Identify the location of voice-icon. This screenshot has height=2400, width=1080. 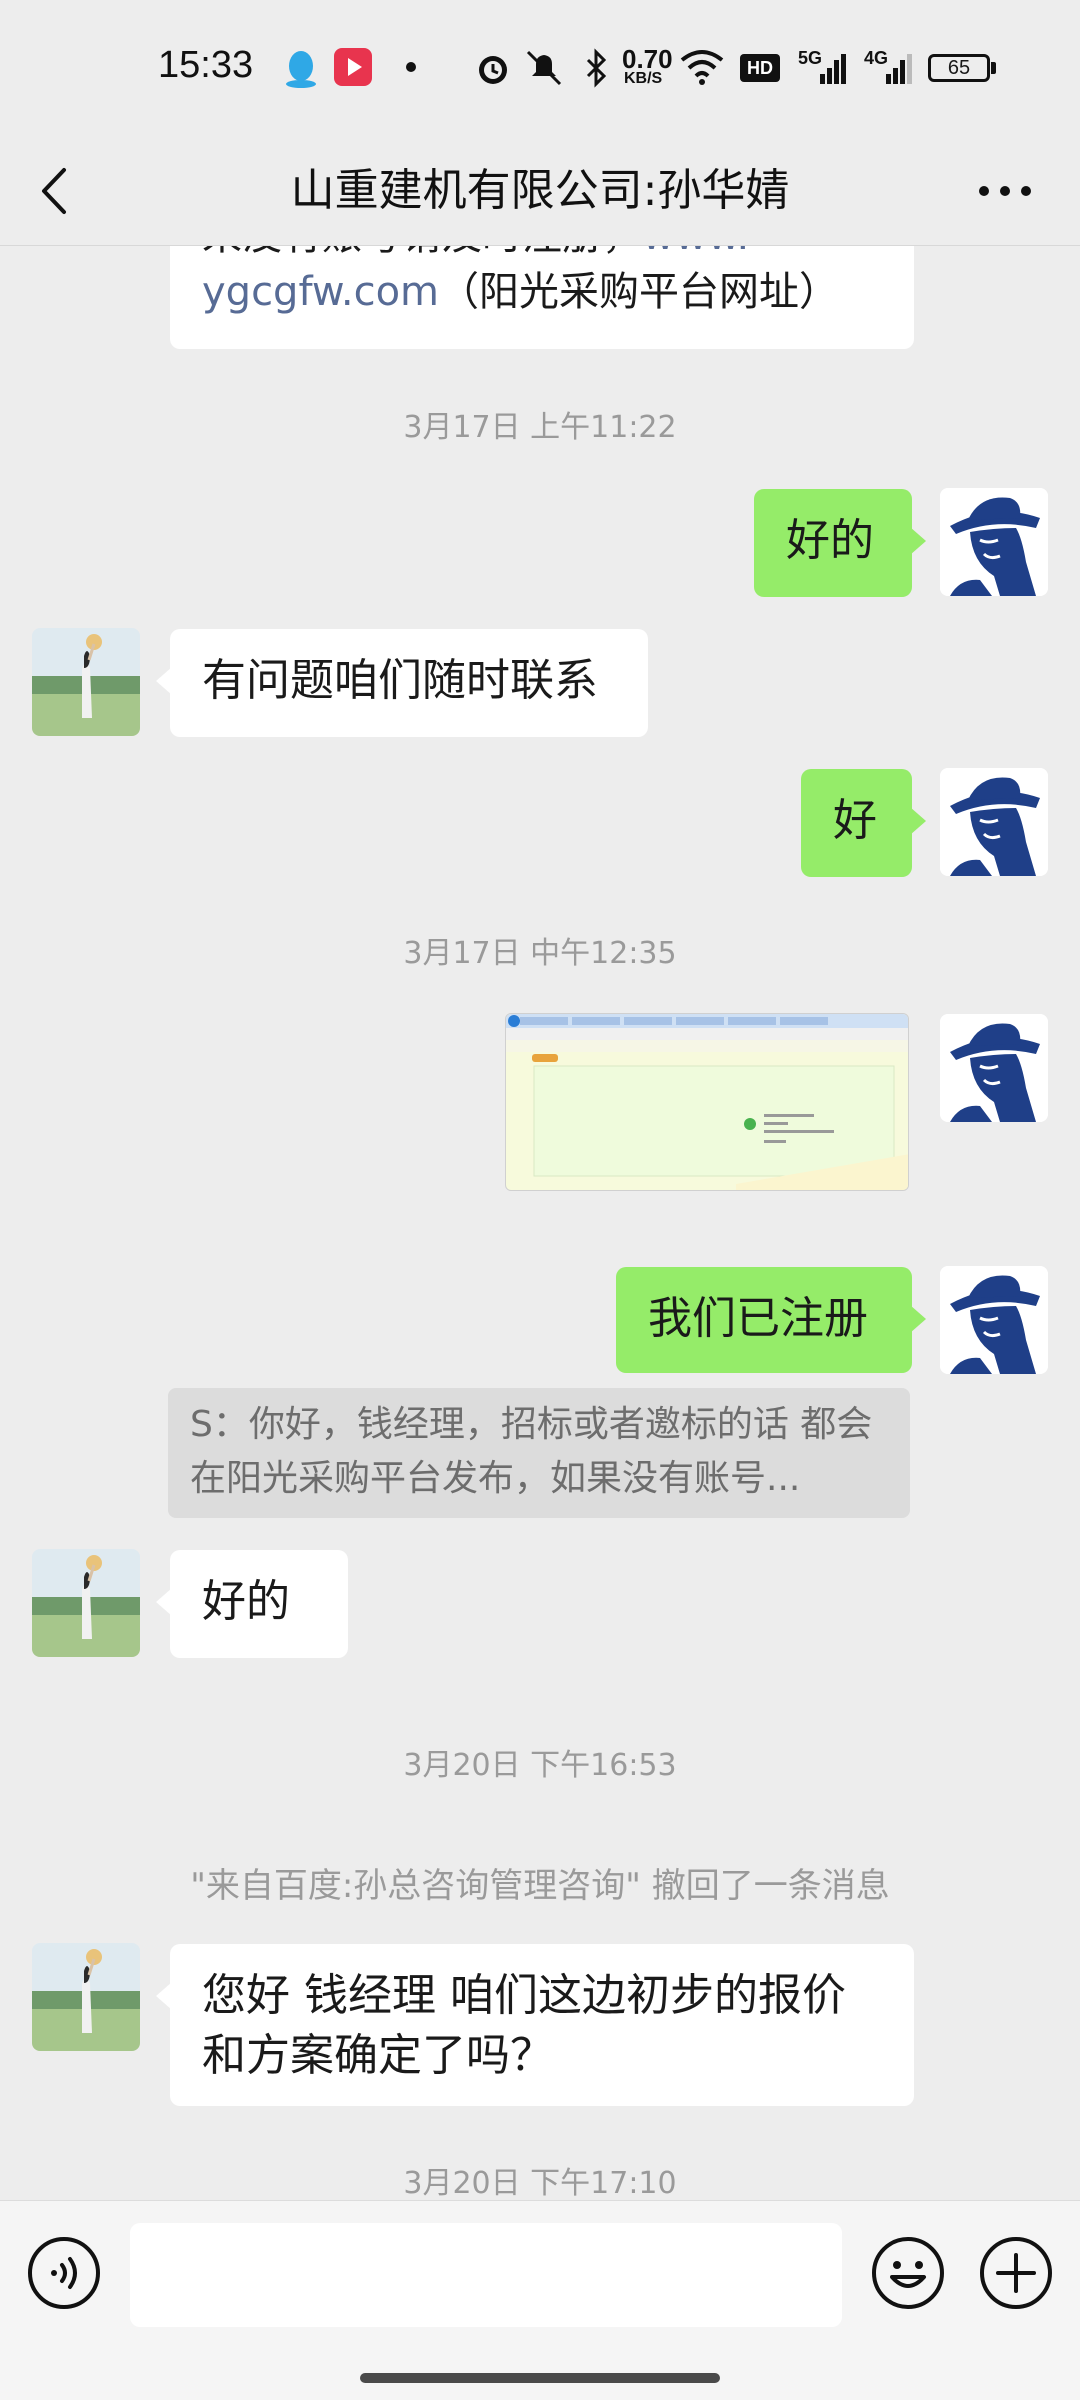
(64, 2273).